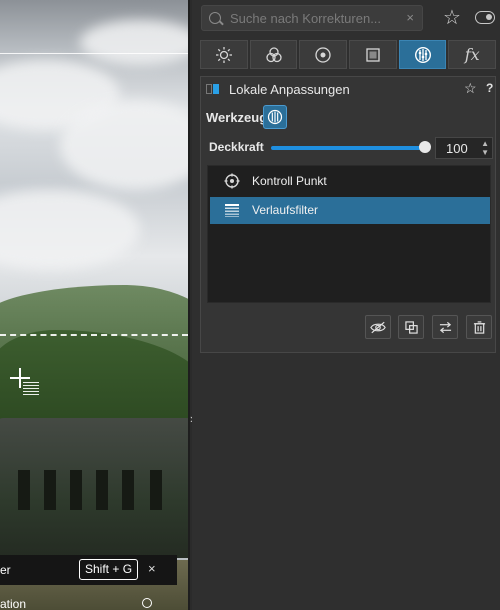 This screenshot has width=500, height=610. What do you see at coordinates (152, 568) in the screenshot?
I see `close-icon: ×` at bounding box center [152, 568].